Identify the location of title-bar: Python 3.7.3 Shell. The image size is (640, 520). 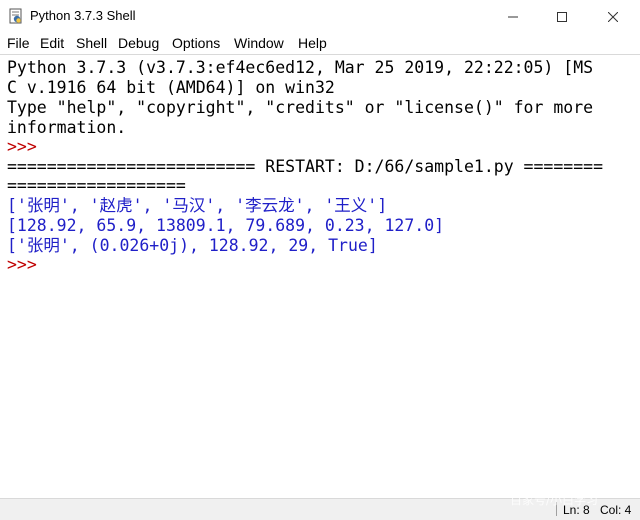
(320, 16).